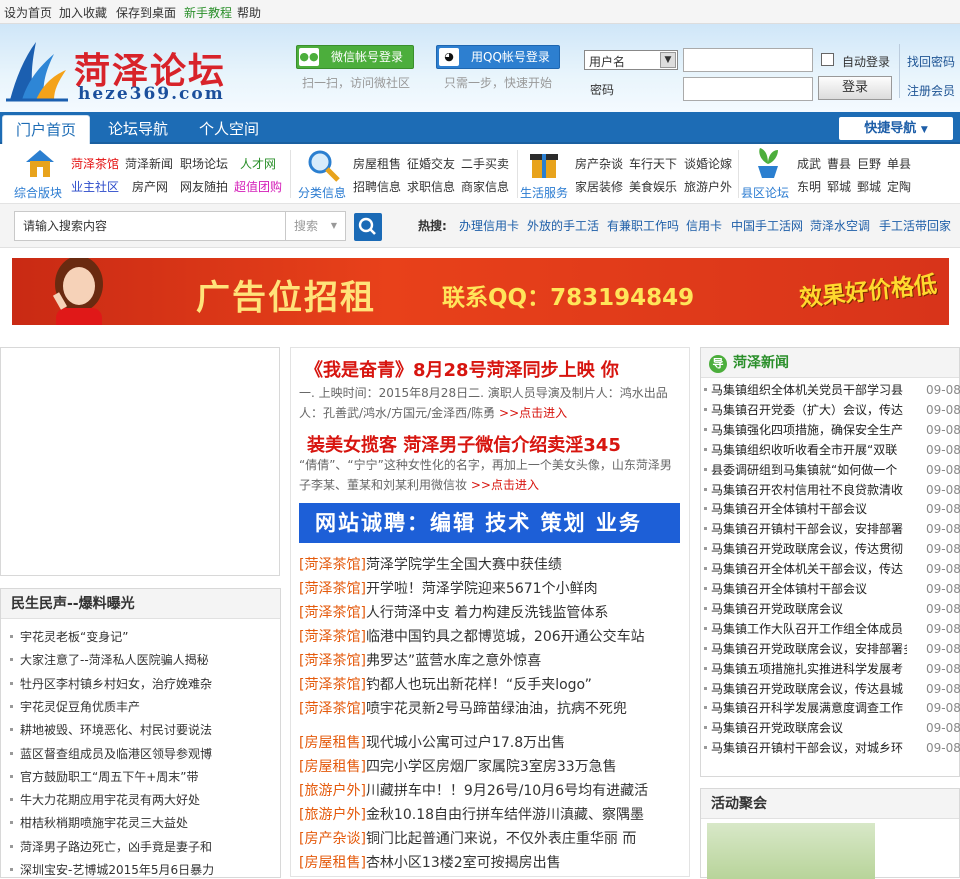  I want to click on news-item-title: 马集镇召开全体机关干部会议，传达, so click(809, 568).